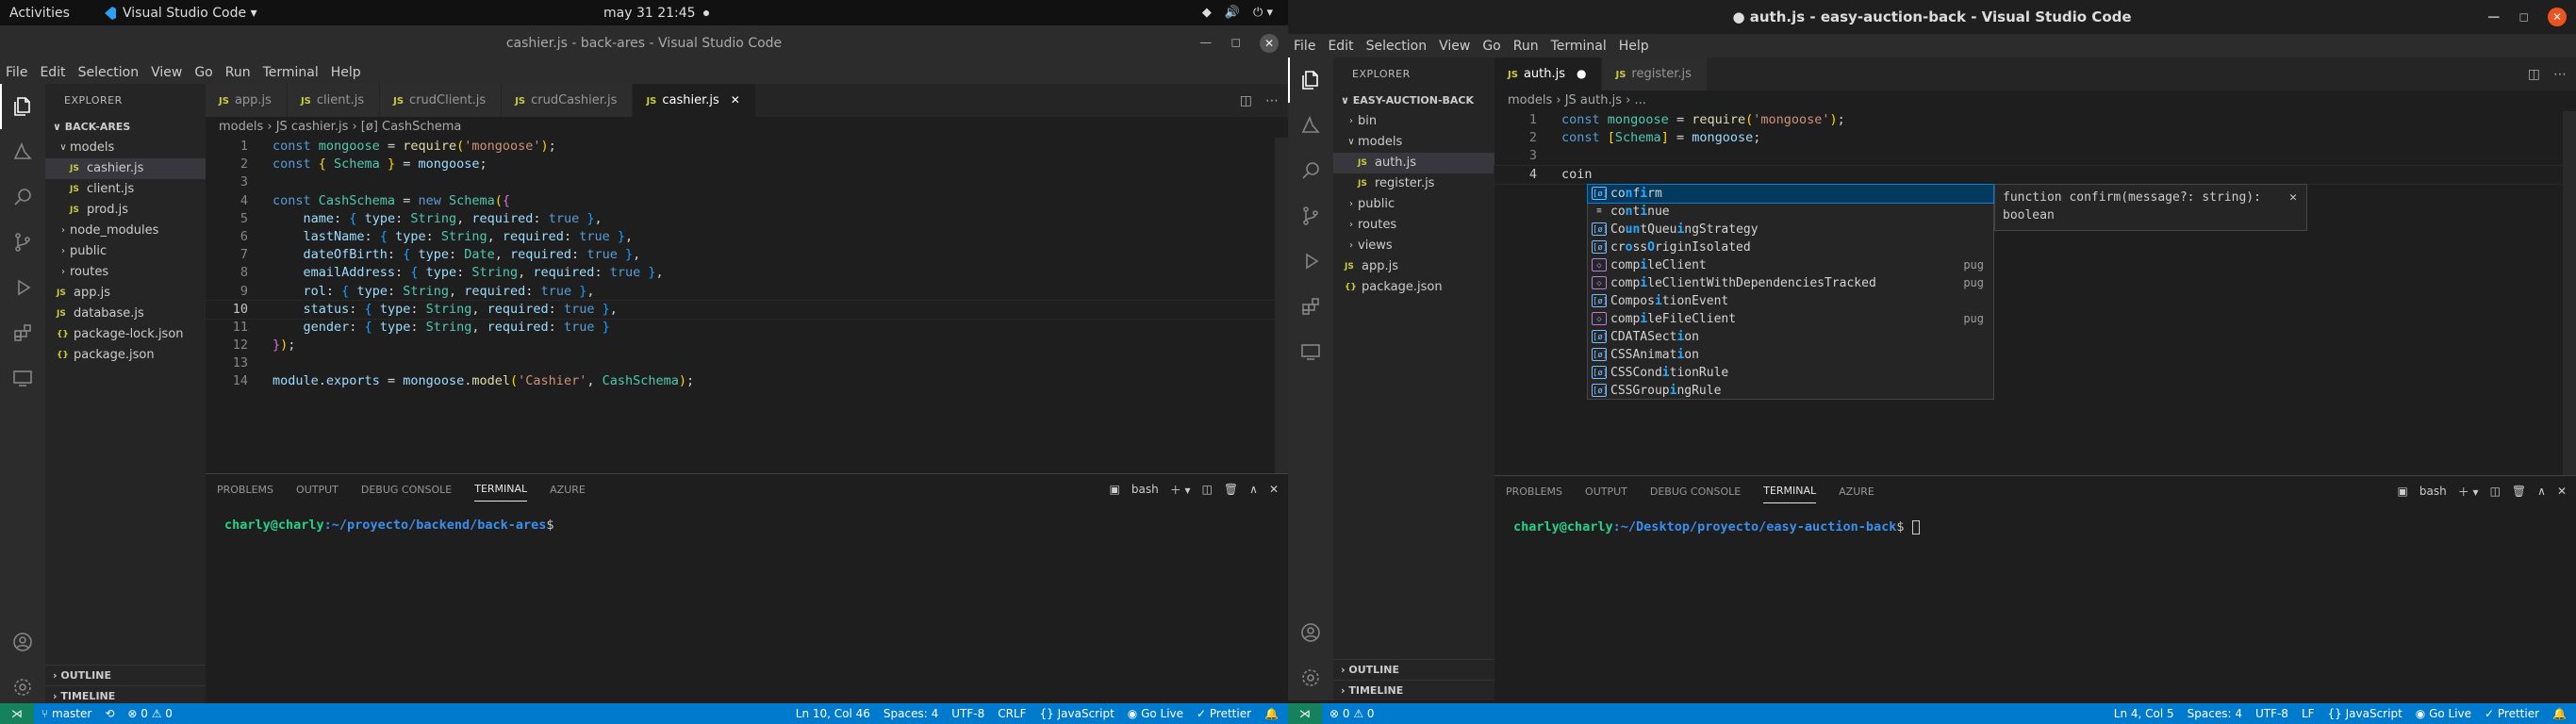 This screenshot has height=724, width=2576. Describe the element at coordinates (247, 100) in the screenshot. I see `tab-app-js: JS app.js` at that location.